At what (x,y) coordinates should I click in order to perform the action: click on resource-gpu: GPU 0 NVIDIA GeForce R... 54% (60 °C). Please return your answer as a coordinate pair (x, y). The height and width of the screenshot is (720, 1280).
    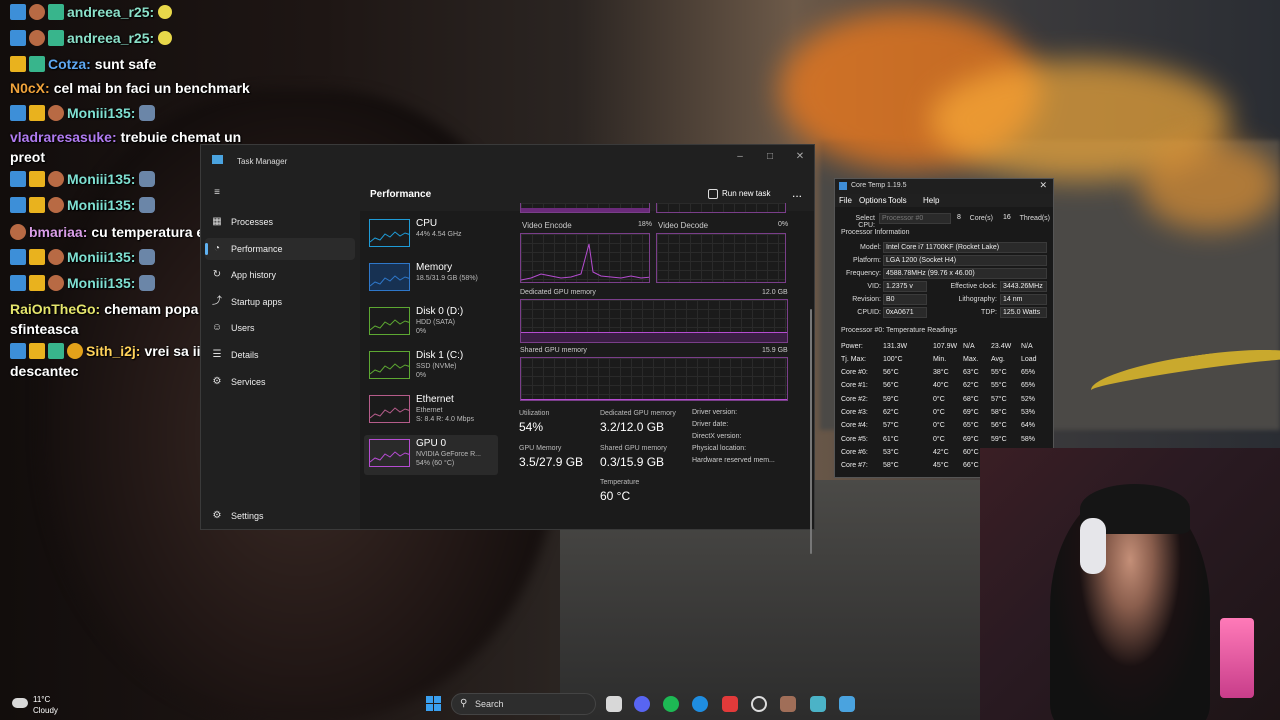
    Looking at the image, I should click on (431, 455).